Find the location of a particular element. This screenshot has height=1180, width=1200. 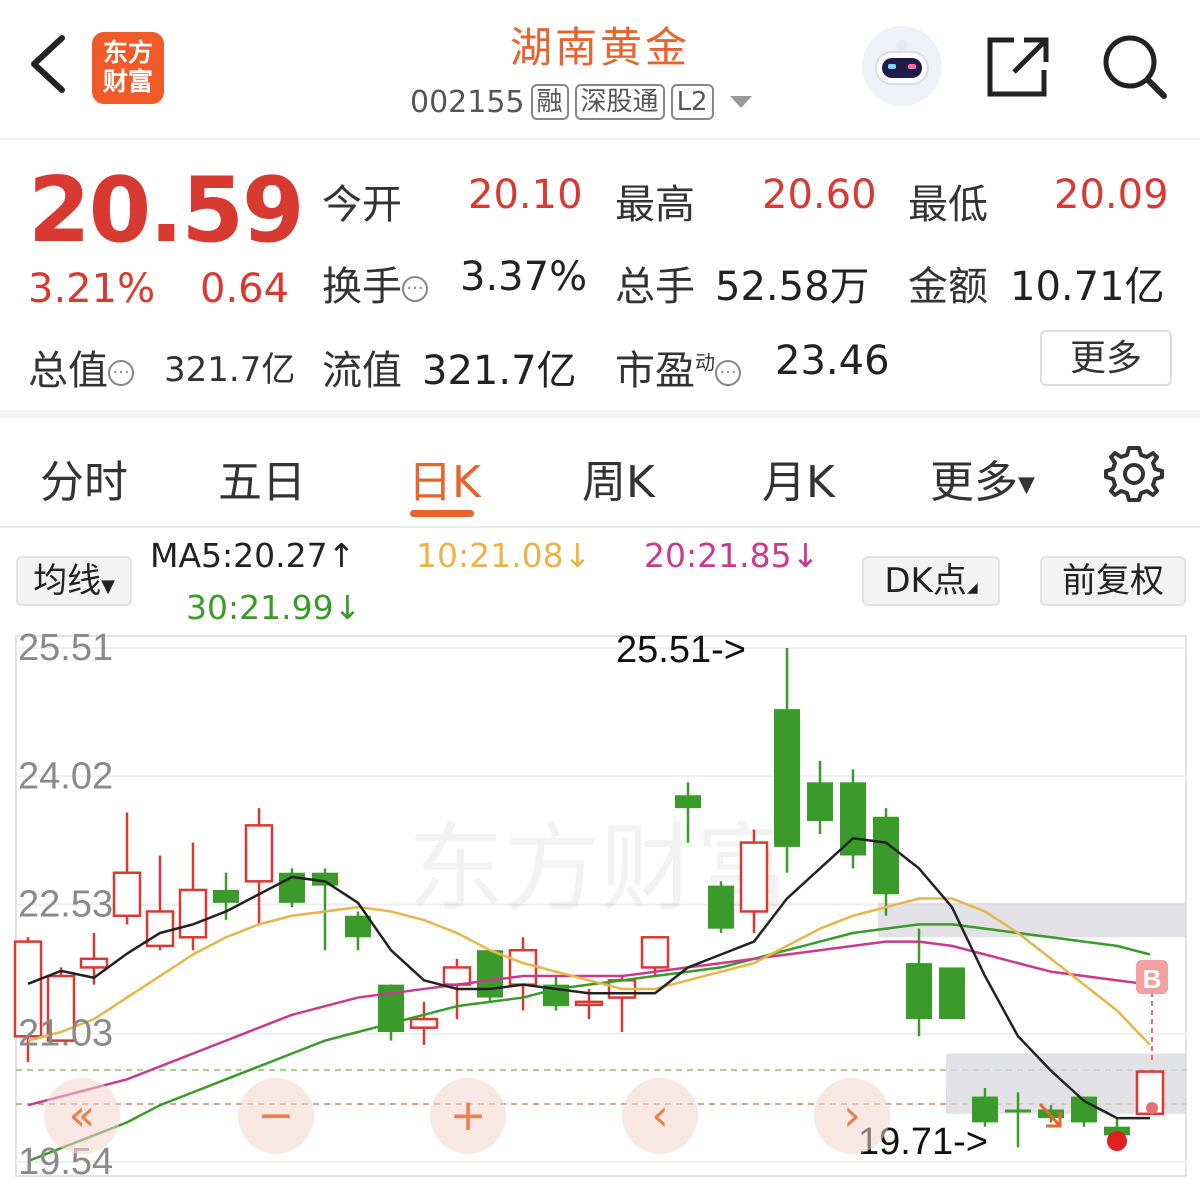

l2-tag: L2 is located at coordinates (692, 102).